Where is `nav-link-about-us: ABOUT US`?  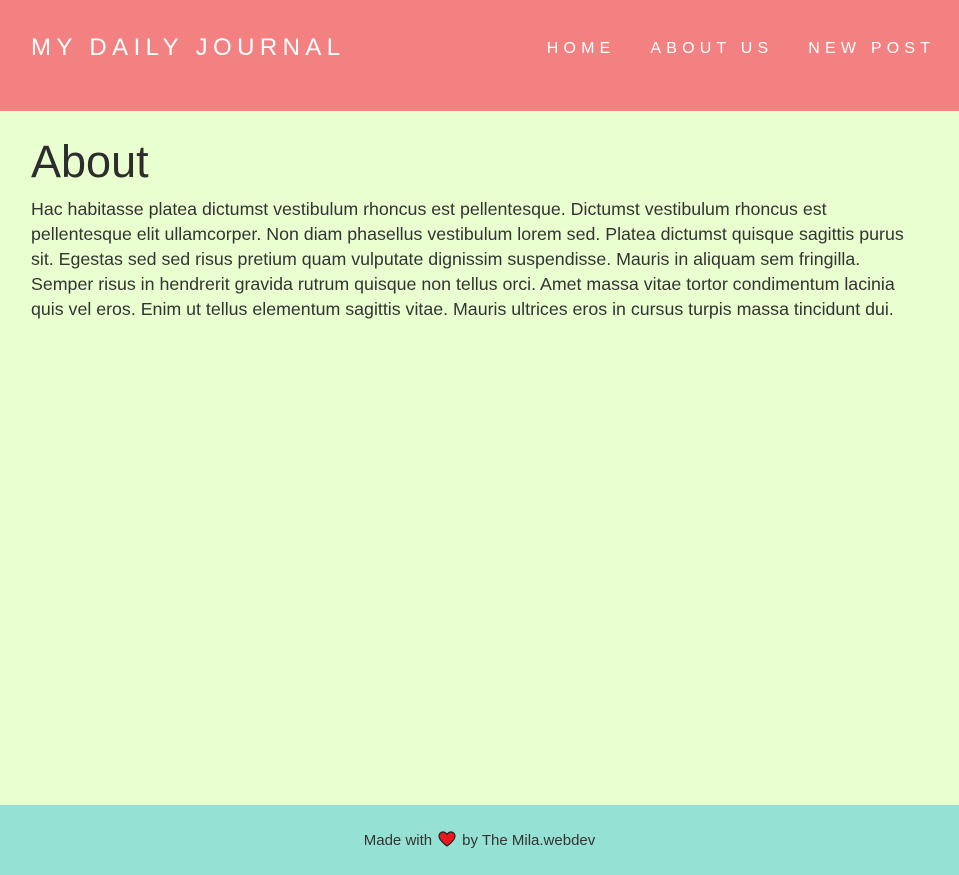 nav-link-about-us: ABOUT US is located at coordinates (711, 49).